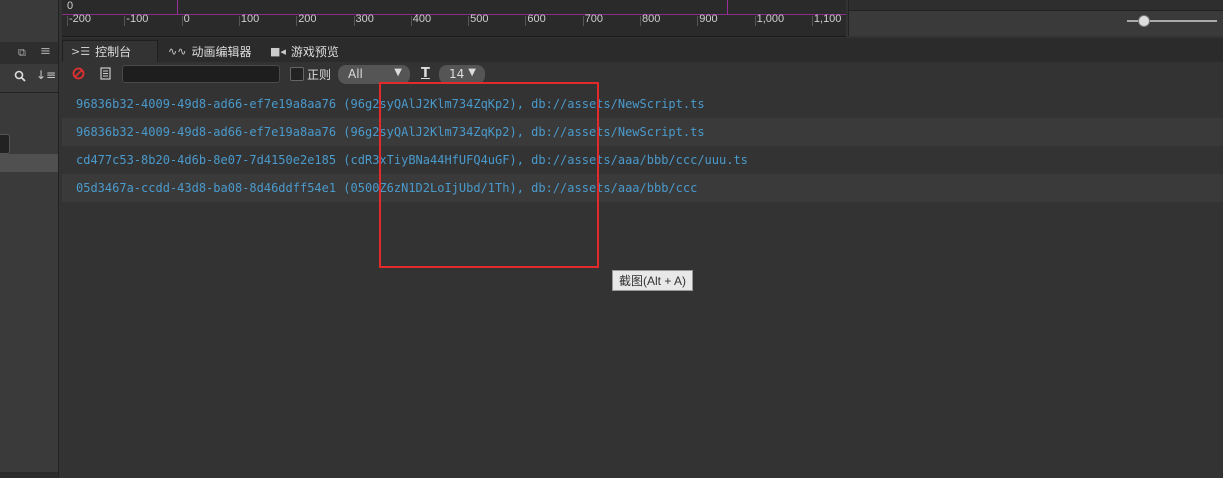  Describe the element at coordinates (770, 19) in the screenshot. I see `ruler-tick-label: 1,000` at that location.